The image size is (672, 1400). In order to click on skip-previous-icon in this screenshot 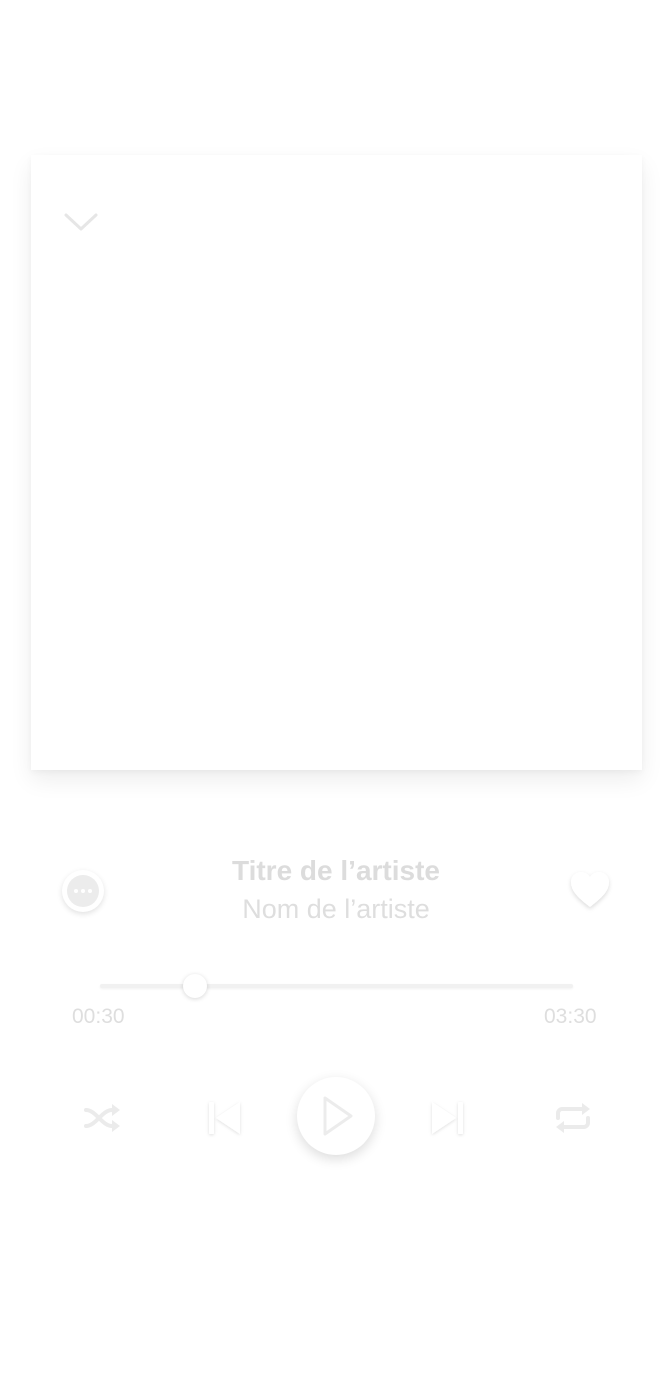, I will do `click(224, 1118)`.